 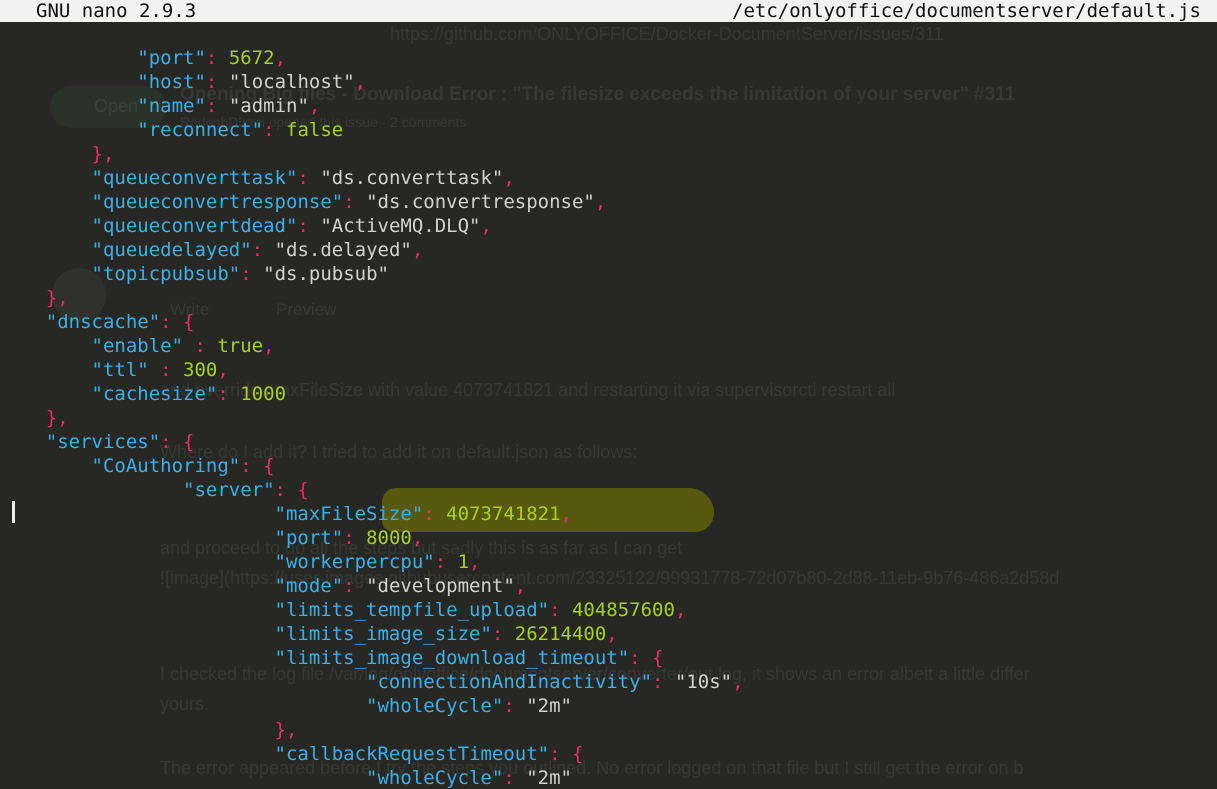 I want to click on code-line: "server": {, so click(x=372, y=490).